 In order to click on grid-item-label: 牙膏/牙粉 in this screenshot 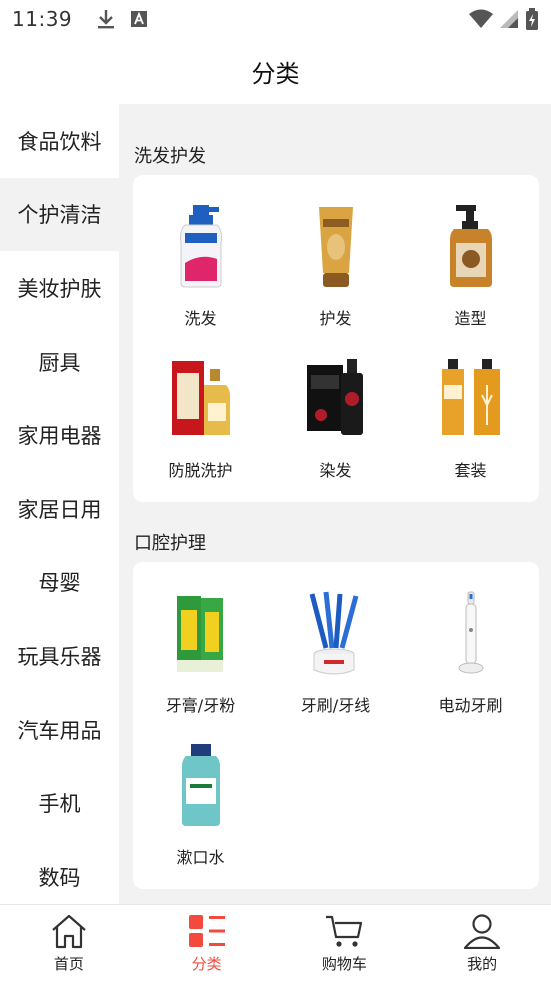, I will do `click(200, 705)`.